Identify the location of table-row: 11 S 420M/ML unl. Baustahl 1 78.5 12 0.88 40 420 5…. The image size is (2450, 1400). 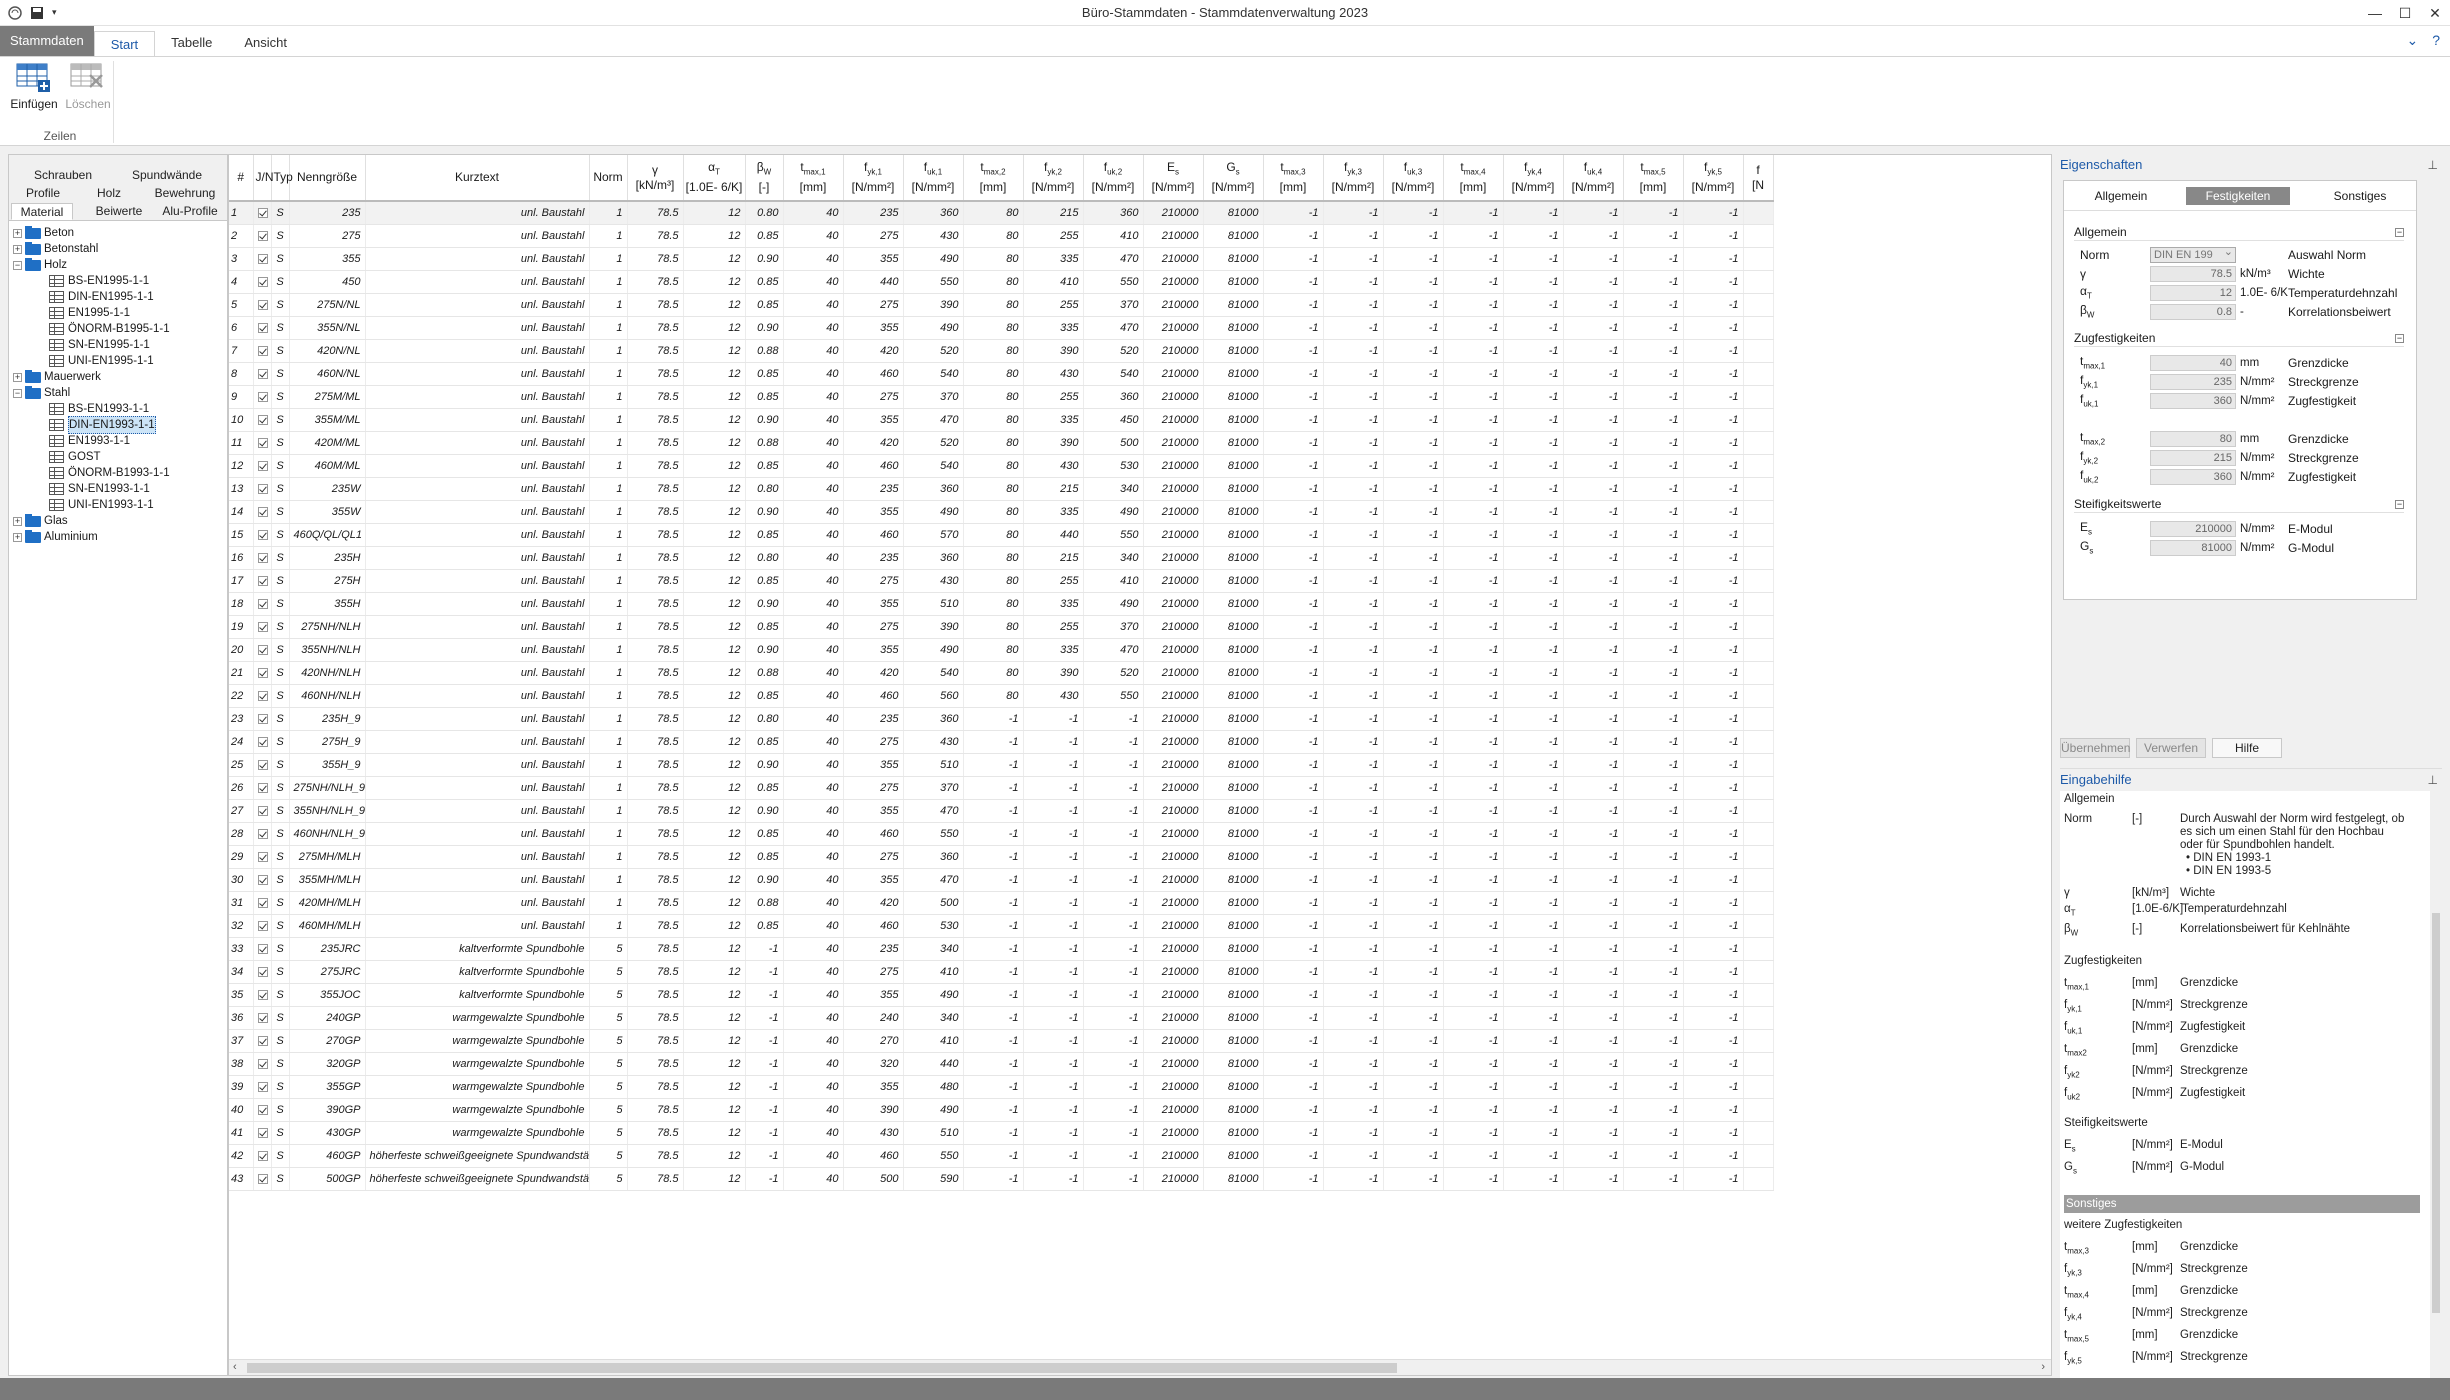
(1001, 443).